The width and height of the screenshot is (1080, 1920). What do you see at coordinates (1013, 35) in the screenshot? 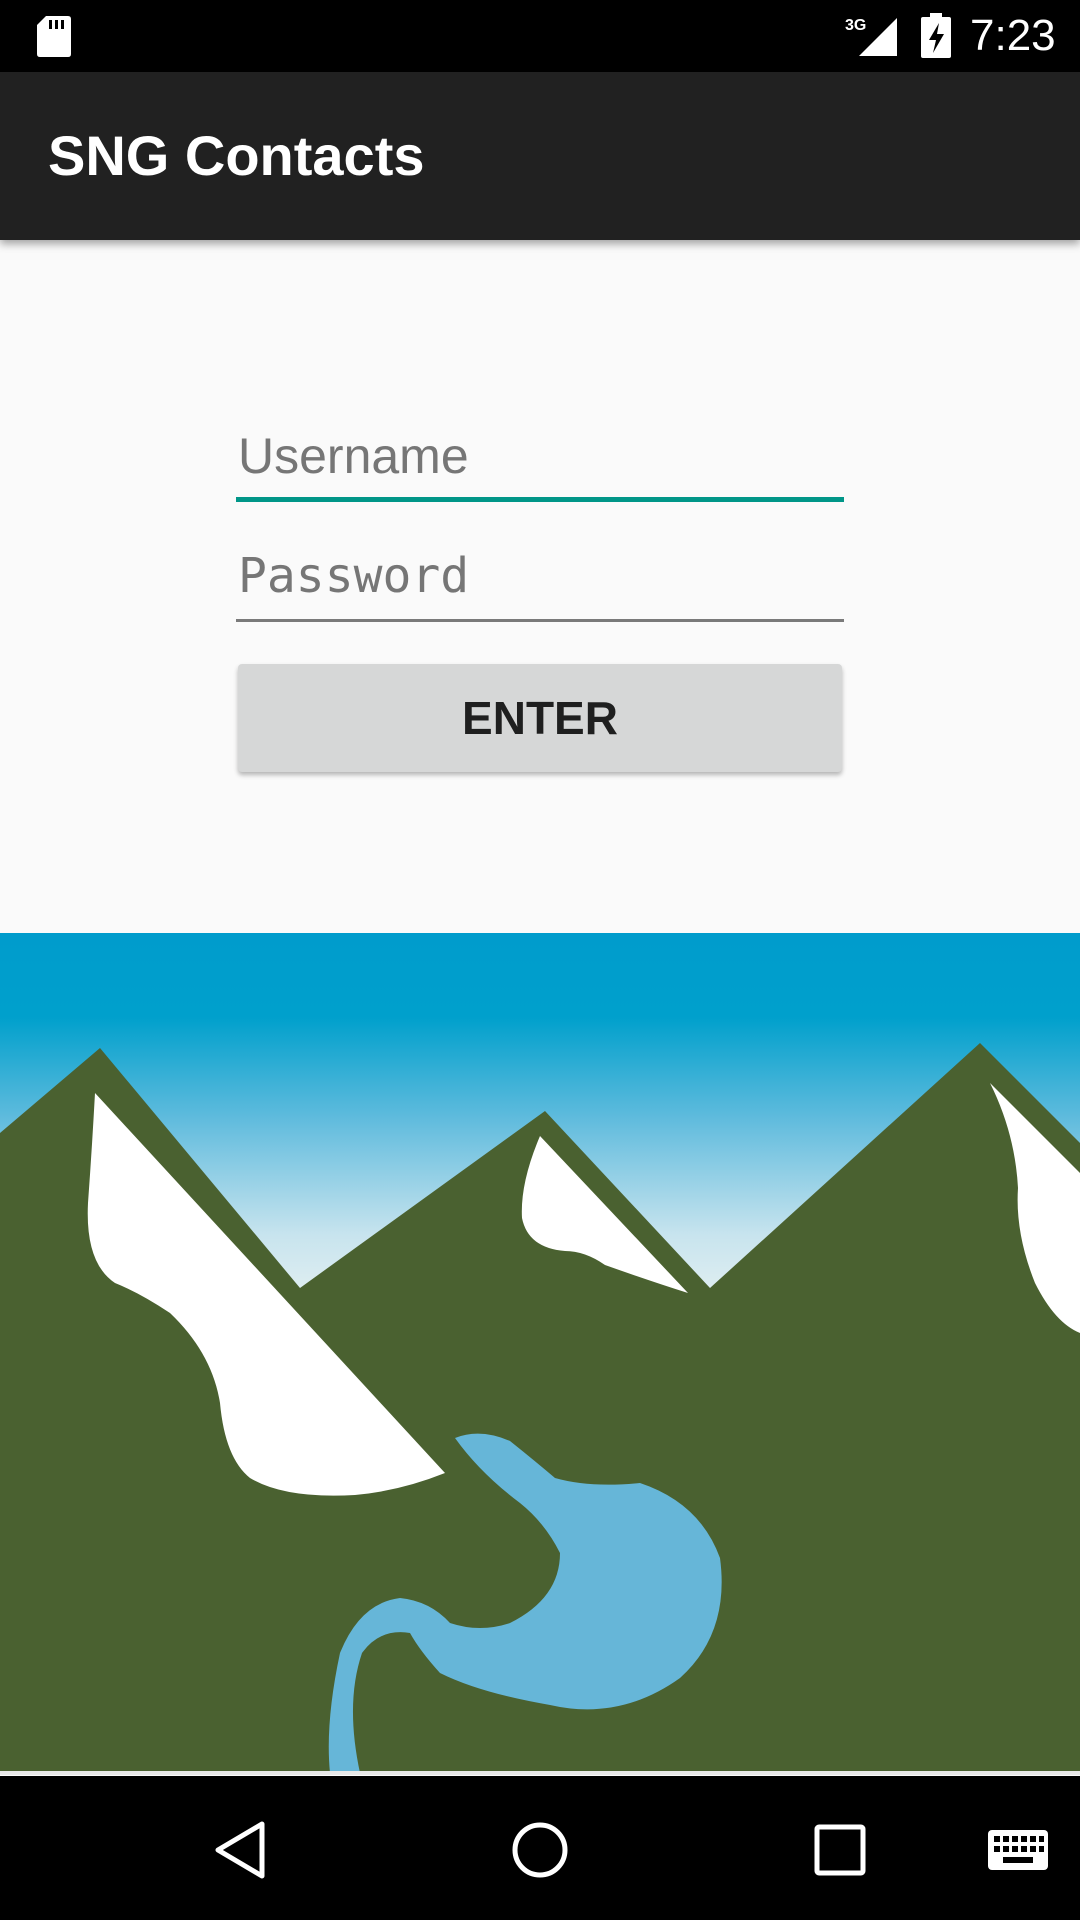
I see `clock: 7:23` at bounding box center [1013, 35].